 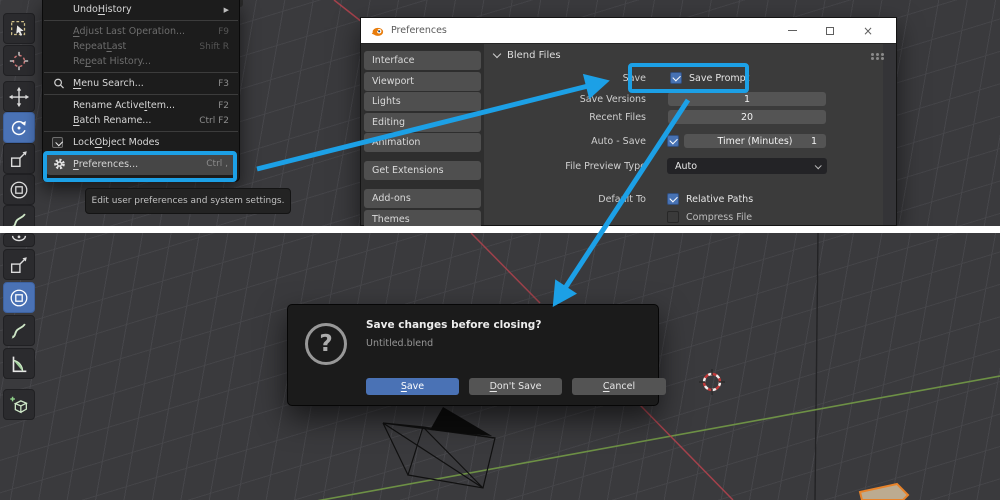 What do you see at coordinates (657, 99) in the screenshot?
I see `save-versions-row: Save Versions 1` at bounding box center [657, 99].